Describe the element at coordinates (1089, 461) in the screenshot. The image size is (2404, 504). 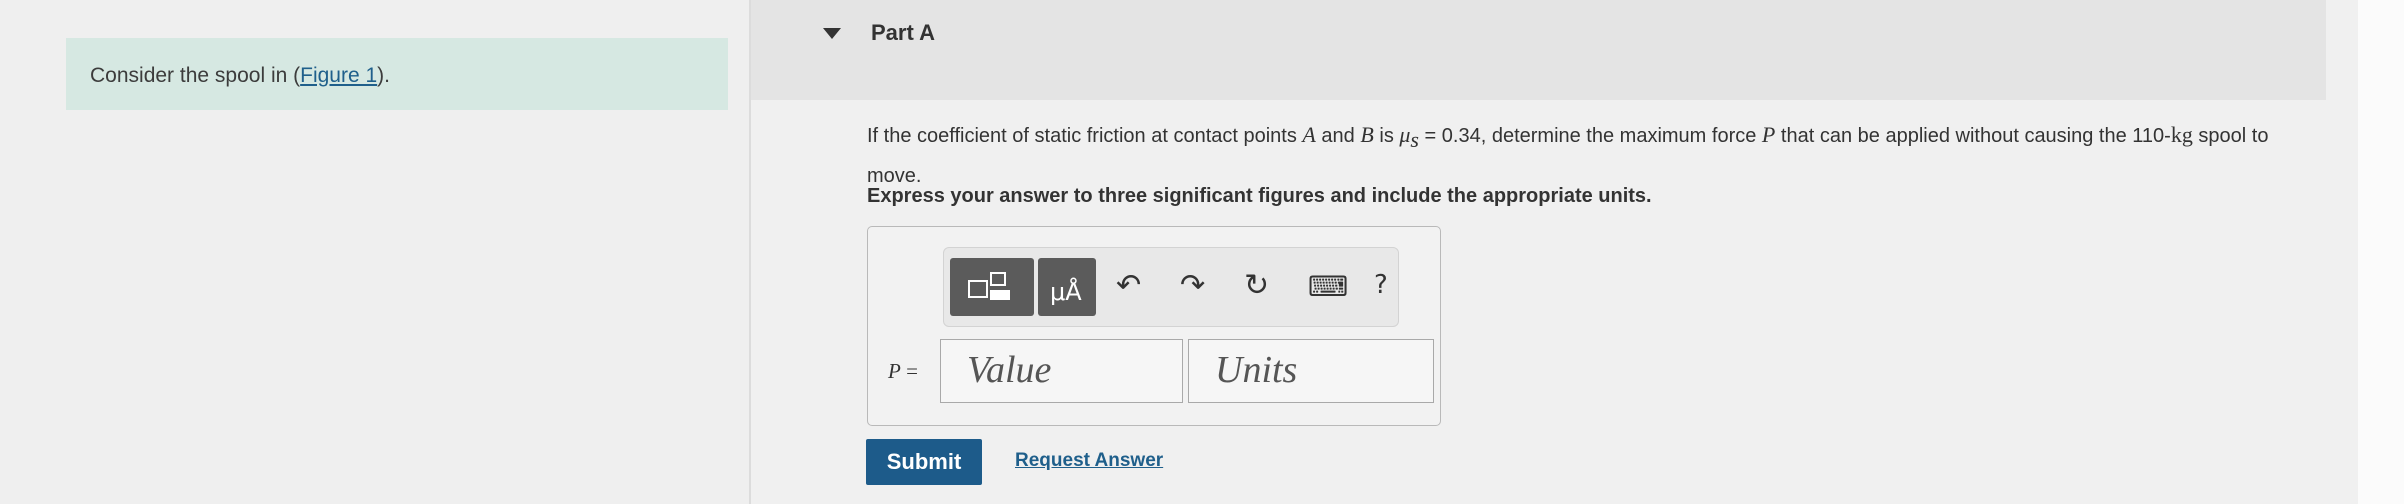
I see `request-answer-link: Request Answer` at that location.